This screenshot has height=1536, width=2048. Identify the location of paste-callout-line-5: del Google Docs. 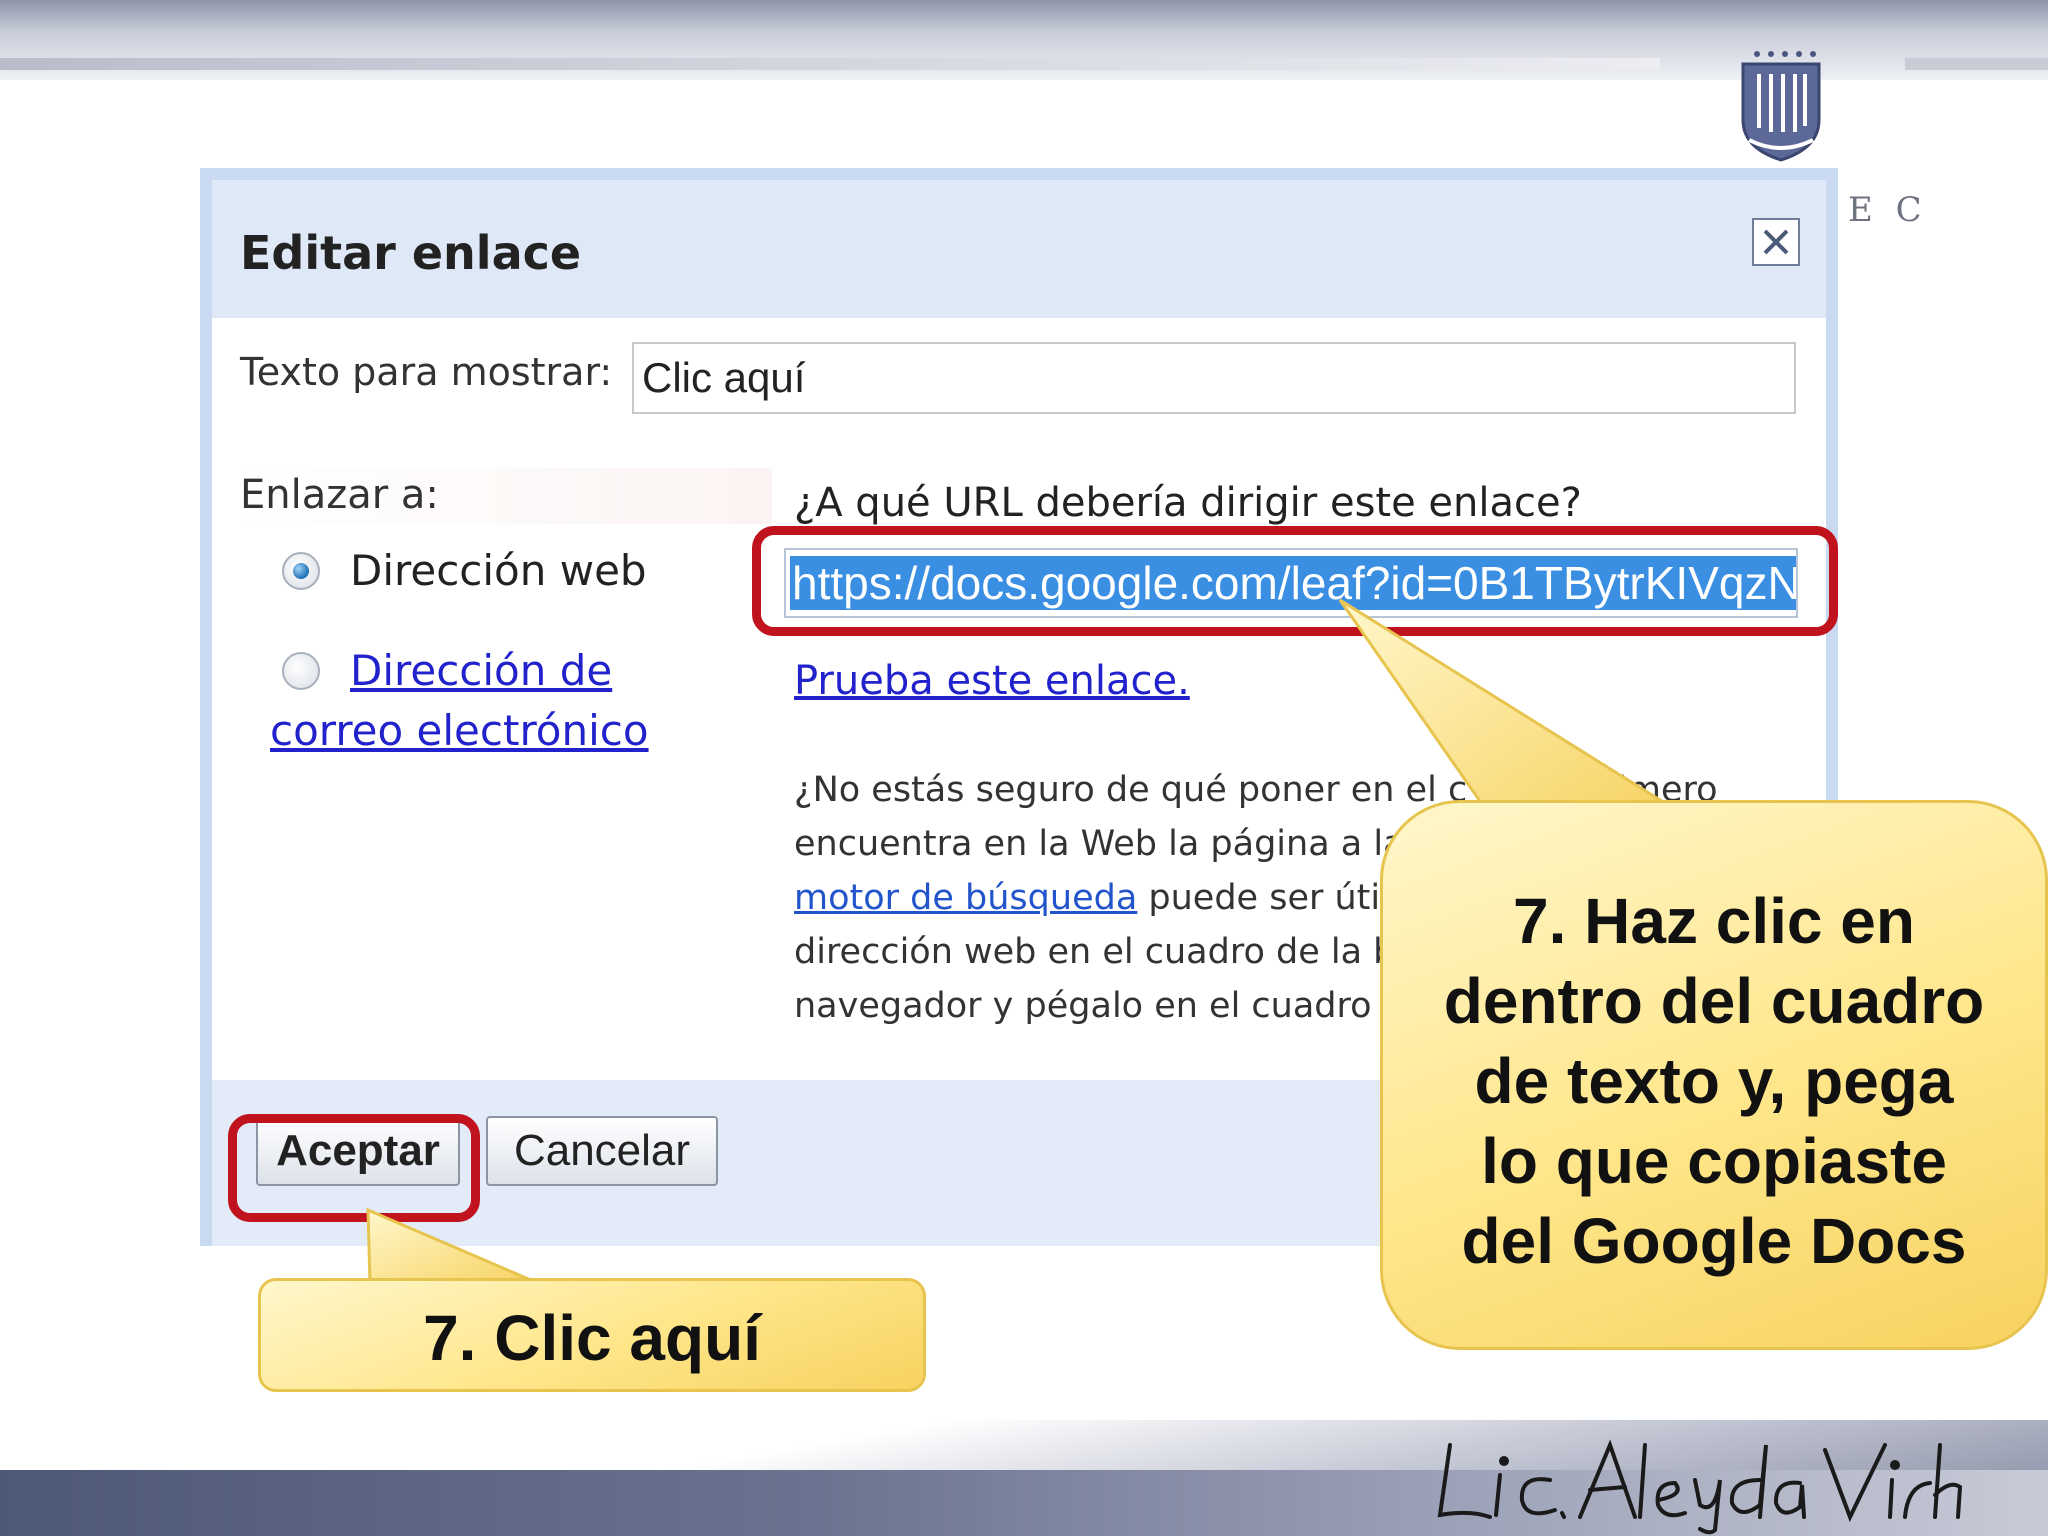
(1714, 1241).